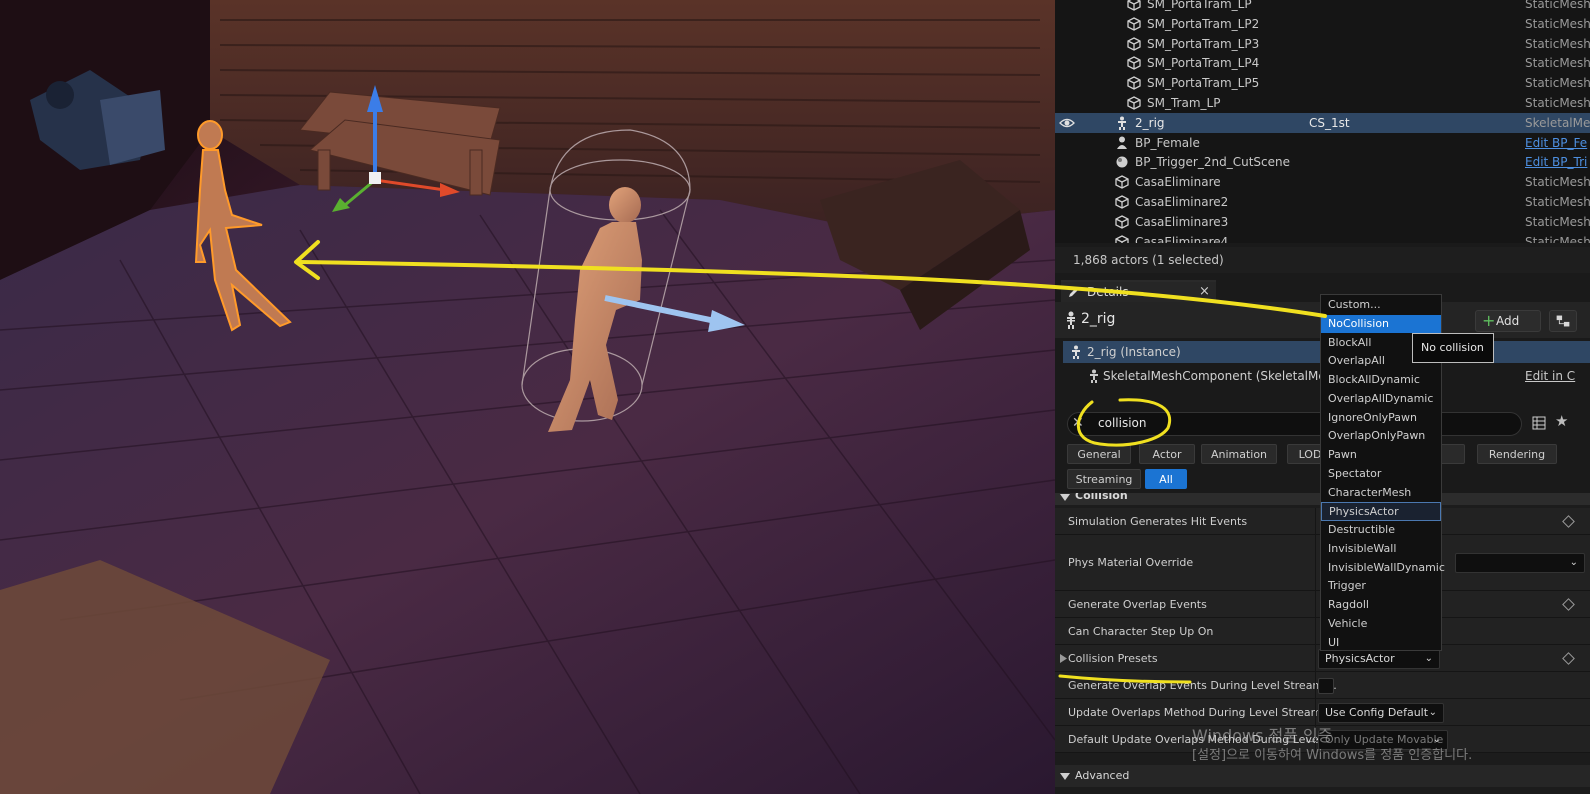 Image resolution: width=1590 pixels, height=794 pixels. Describe the element at coordinates (1322, 44) in the screenshot. I see `outliner-row: SM_PortaTram_LP3 StaticMesh` at that location.